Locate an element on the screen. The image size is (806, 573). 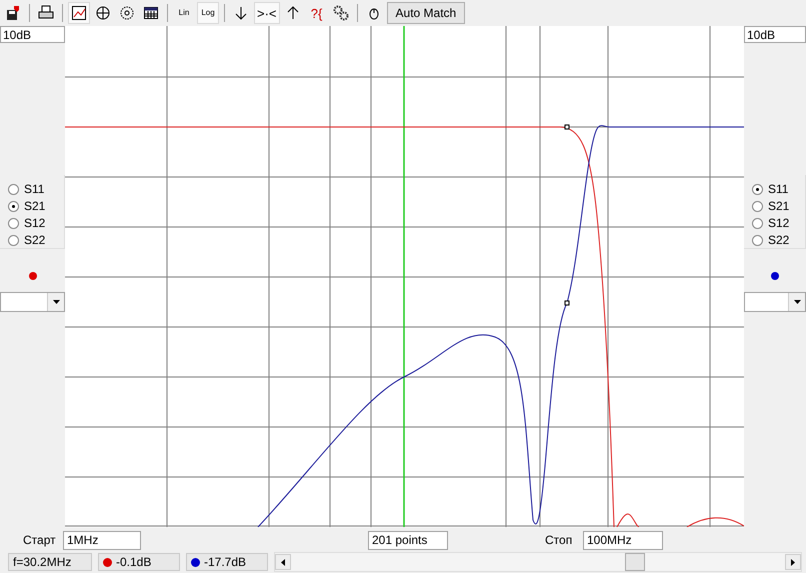
auto-match-button: Auto Match is located at coordinates (426, 13).